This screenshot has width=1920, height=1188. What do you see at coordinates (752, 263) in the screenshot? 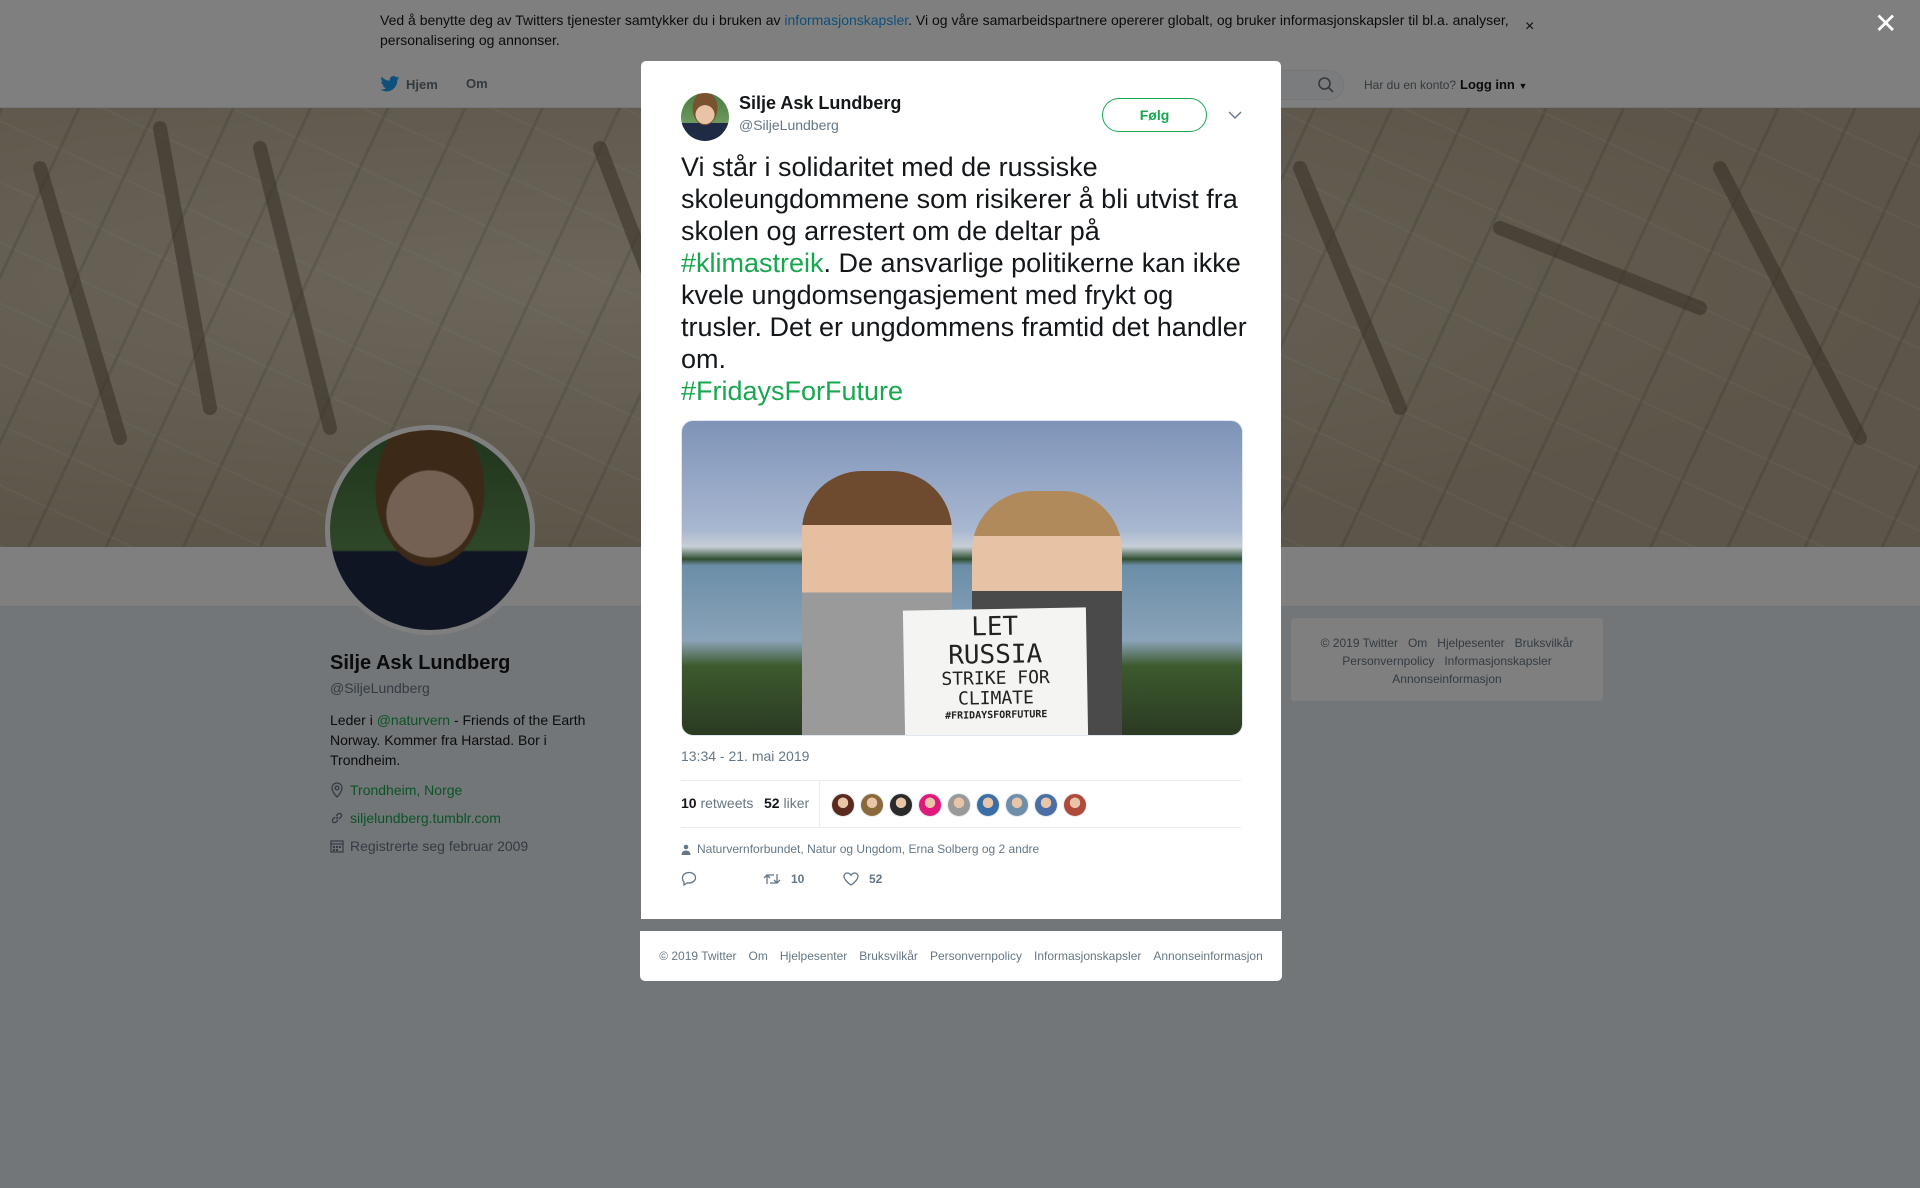
I see `hashtag-klimastreik: #klimastreik` at bounding box center [752, 263].